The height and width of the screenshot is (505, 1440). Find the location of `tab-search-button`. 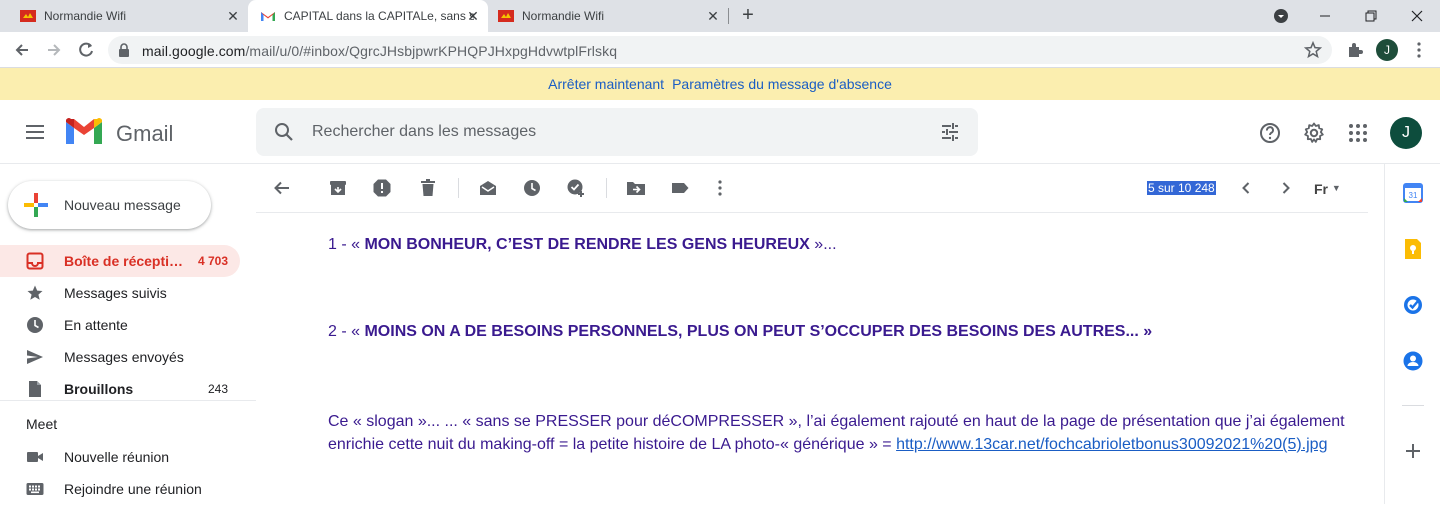

tab-search-button is located at coordinates (1281, 16).